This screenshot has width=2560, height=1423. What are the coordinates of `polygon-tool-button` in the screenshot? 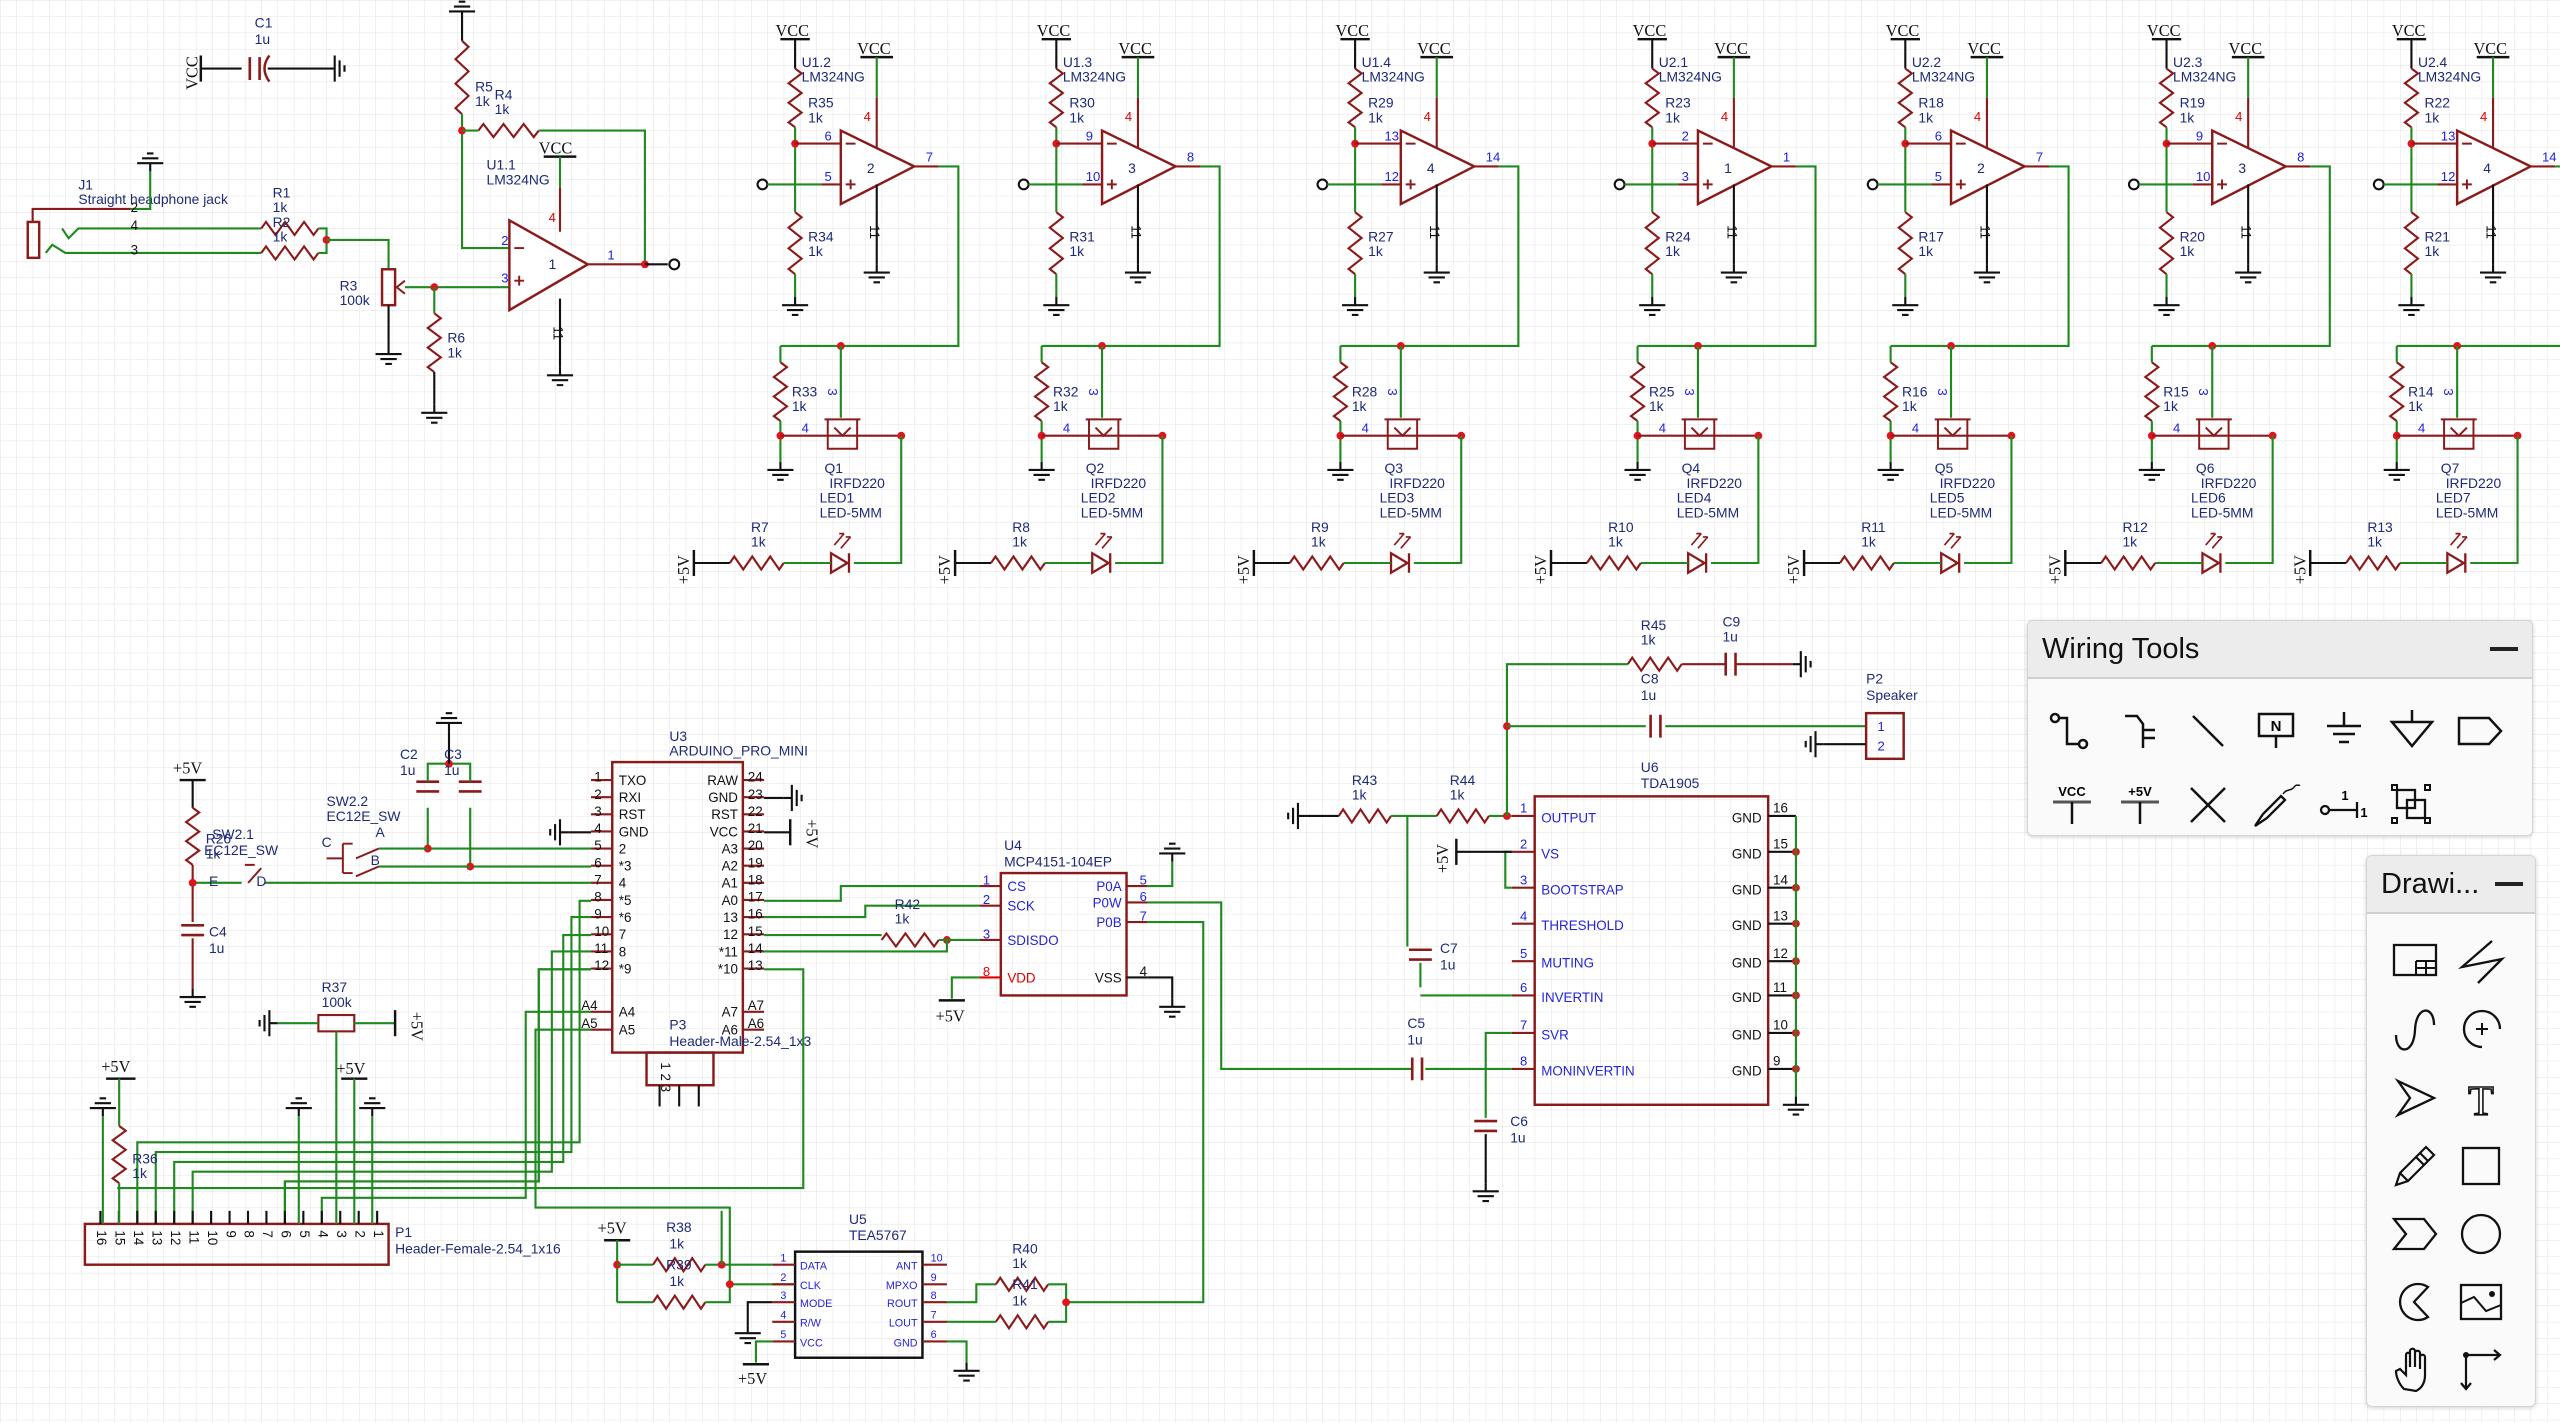 It's located at (2415, 1234).